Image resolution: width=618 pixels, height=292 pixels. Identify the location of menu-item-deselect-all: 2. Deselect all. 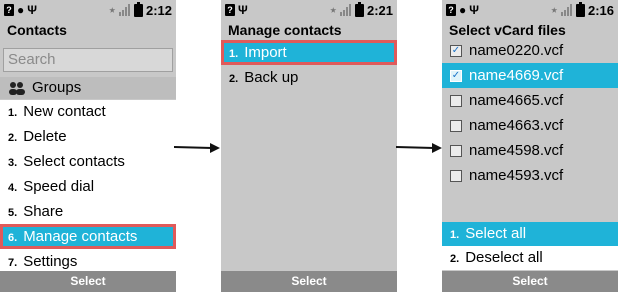
(530, 258).